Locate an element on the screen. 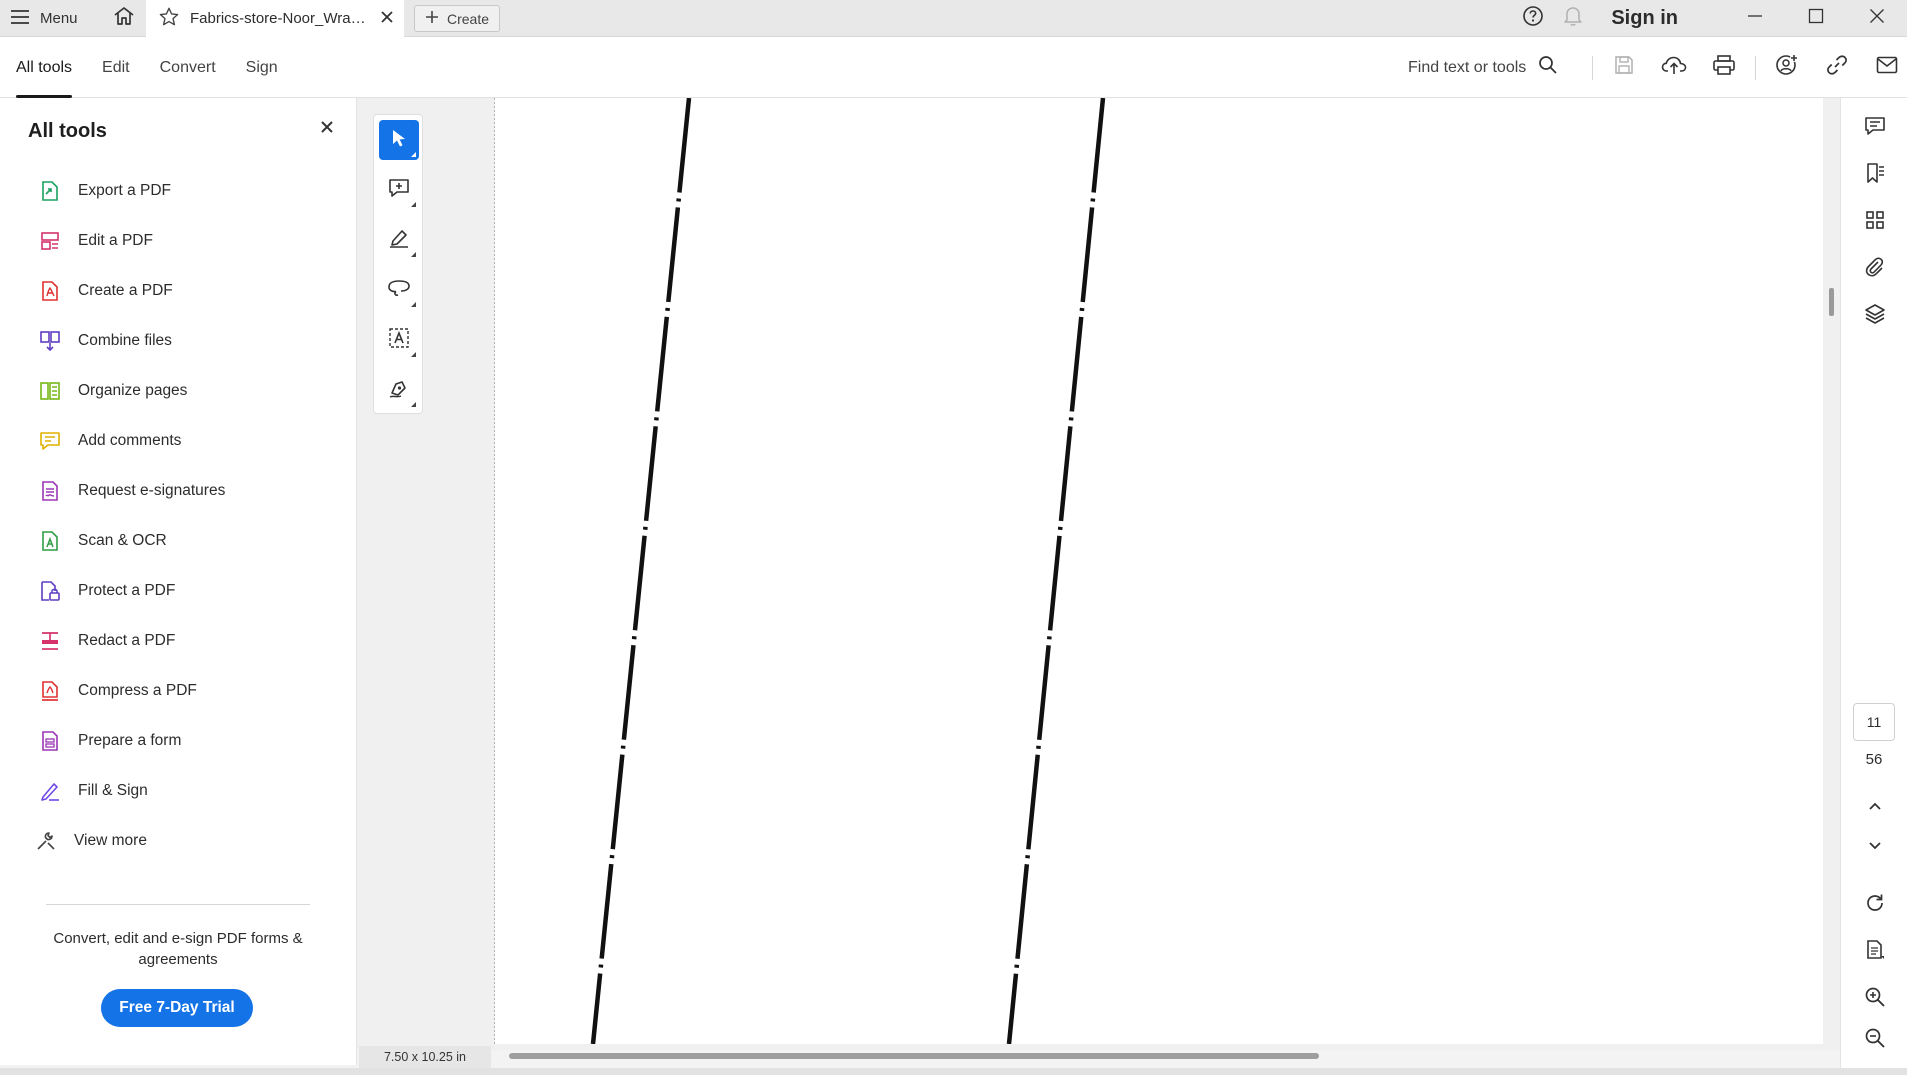 The image size is (1907, 1075). tool-organize-pages: Organize pages is located at coordinates (188, 391).